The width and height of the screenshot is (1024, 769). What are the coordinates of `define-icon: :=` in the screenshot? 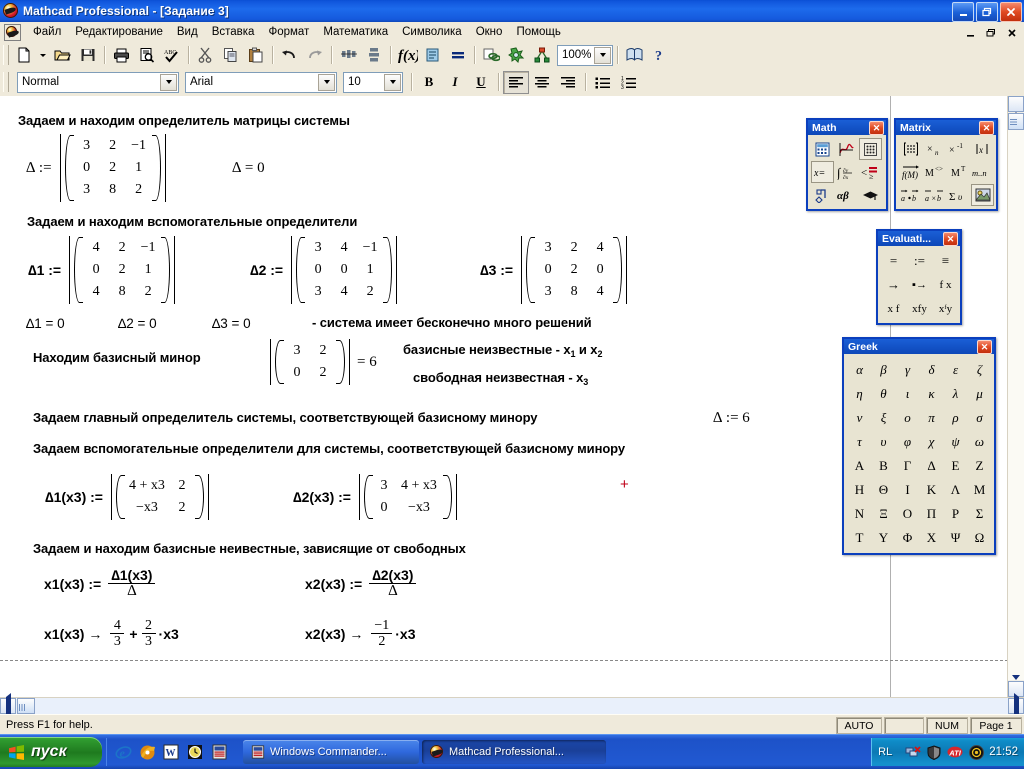 It's located at (919, 260).